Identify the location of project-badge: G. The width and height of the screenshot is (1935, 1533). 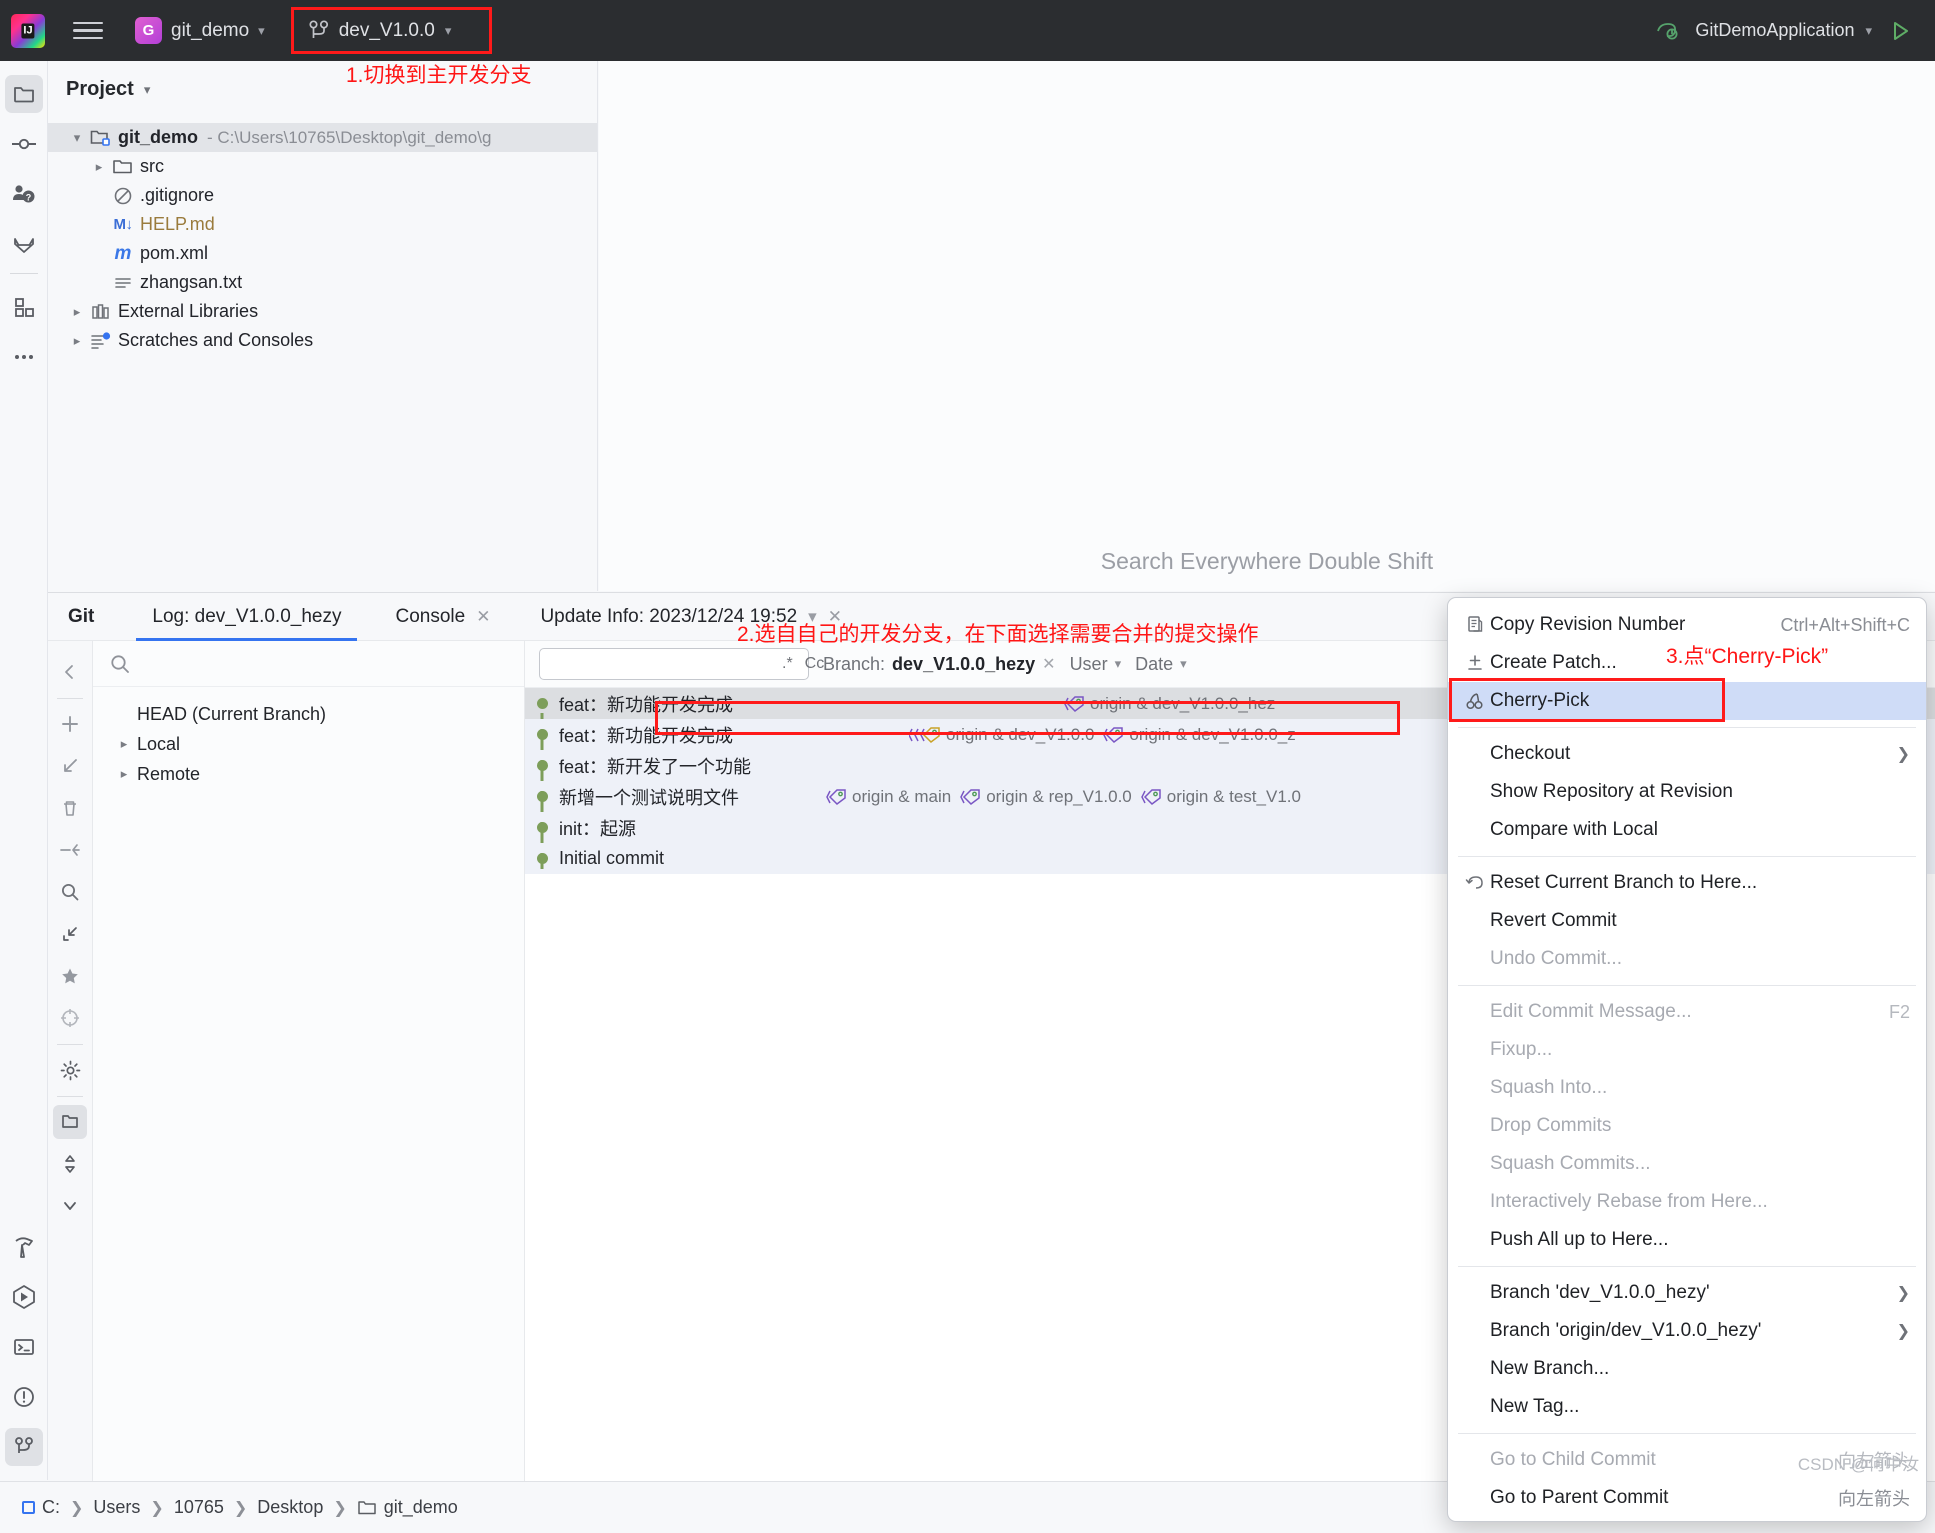
(148, 30).